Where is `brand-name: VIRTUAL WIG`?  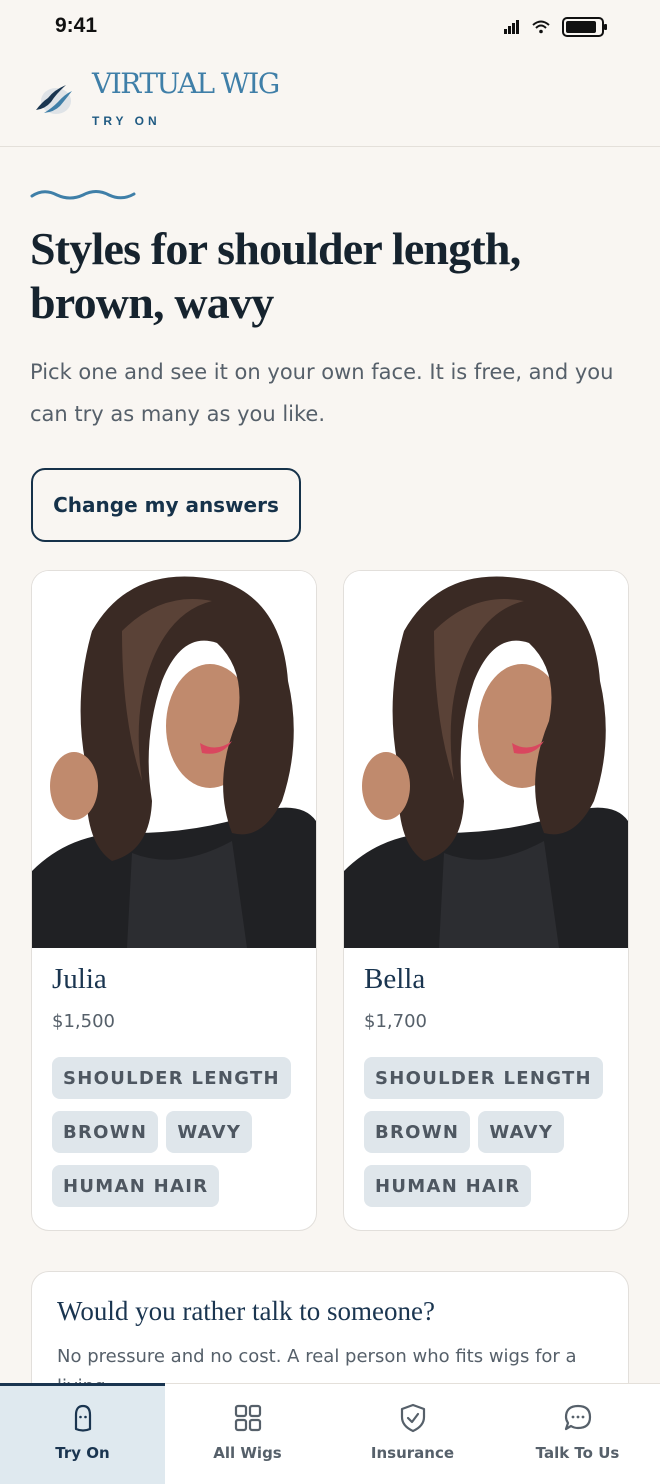
brand-name: VIRTUAL WIG is located at coordinates (186, 83).